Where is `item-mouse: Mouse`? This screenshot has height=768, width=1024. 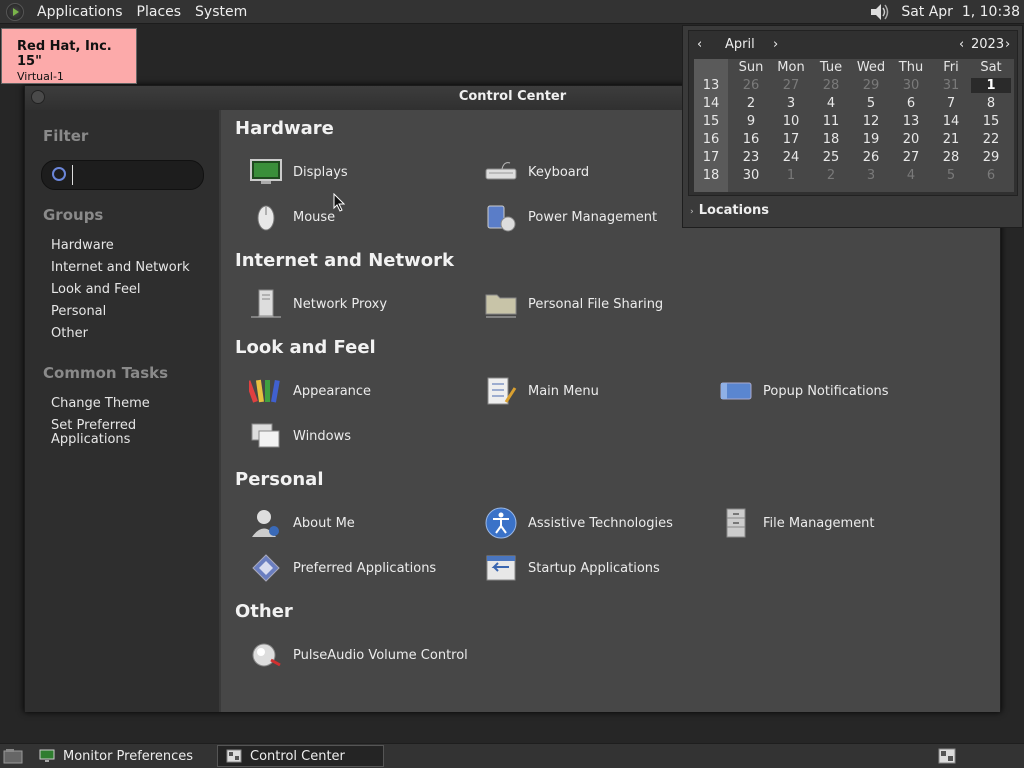
item-mouse: Mouse is located at coordinates (292, 217).